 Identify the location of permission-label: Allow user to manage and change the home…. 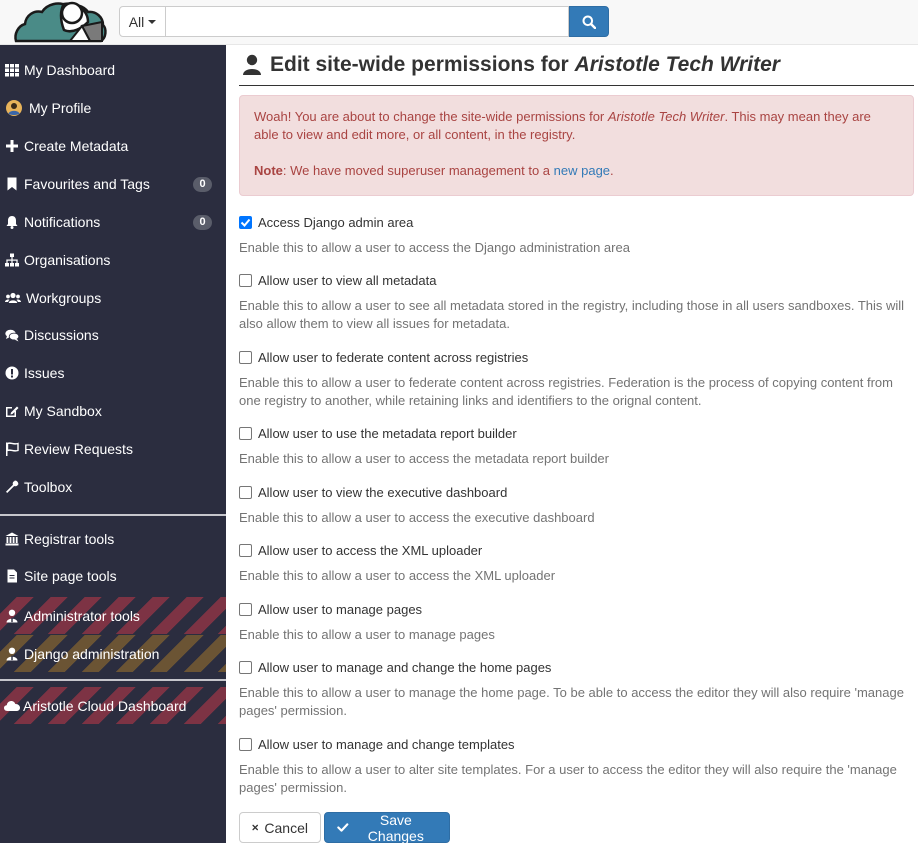
(405, 667).